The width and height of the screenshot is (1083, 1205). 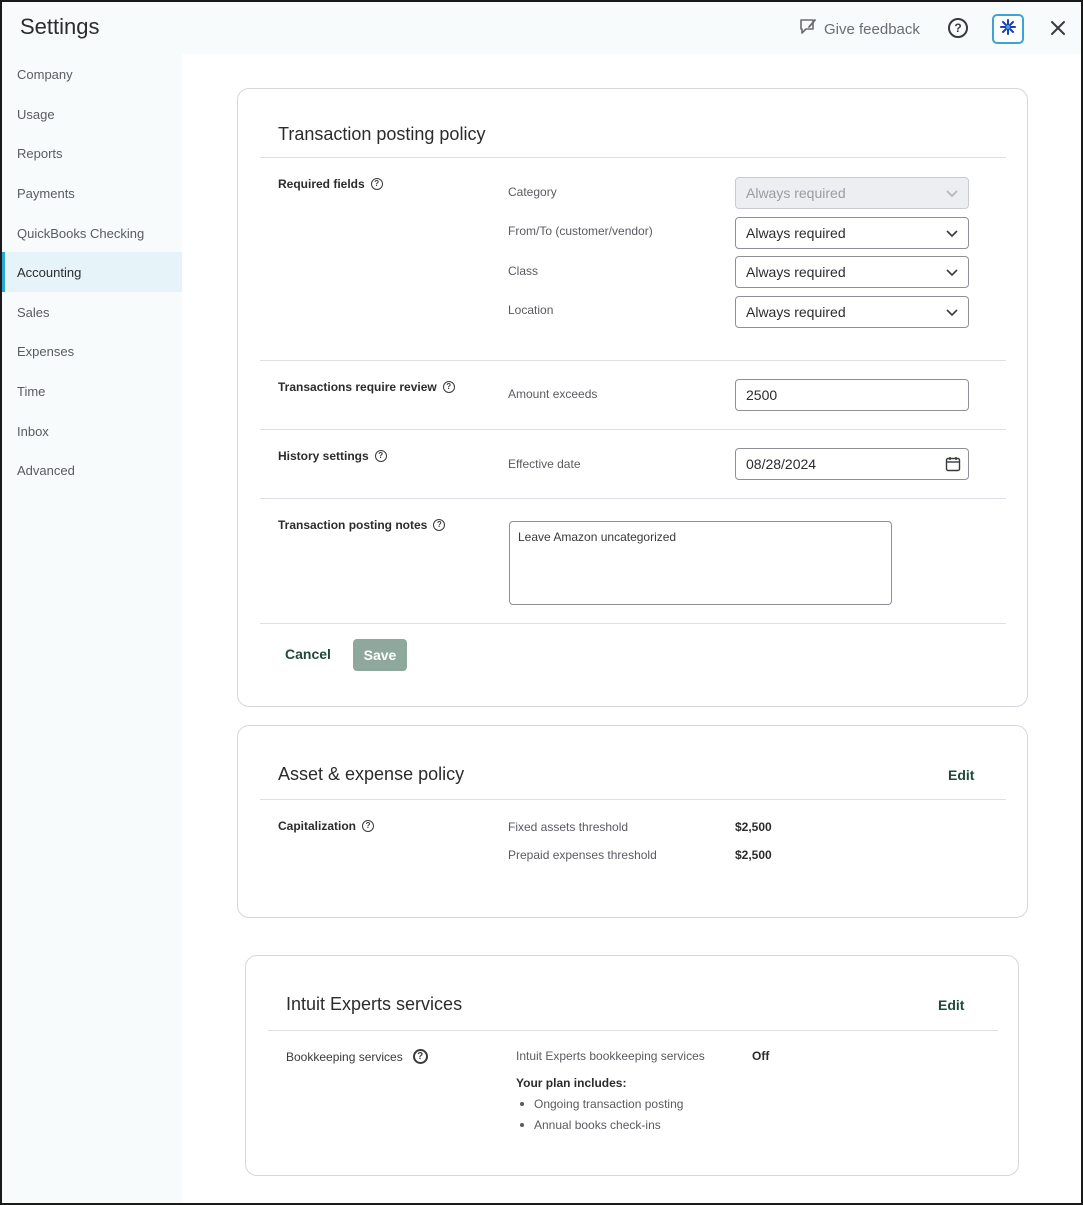 I want to click on capitalization-text: Capitalization, so click(x=317, y=826).